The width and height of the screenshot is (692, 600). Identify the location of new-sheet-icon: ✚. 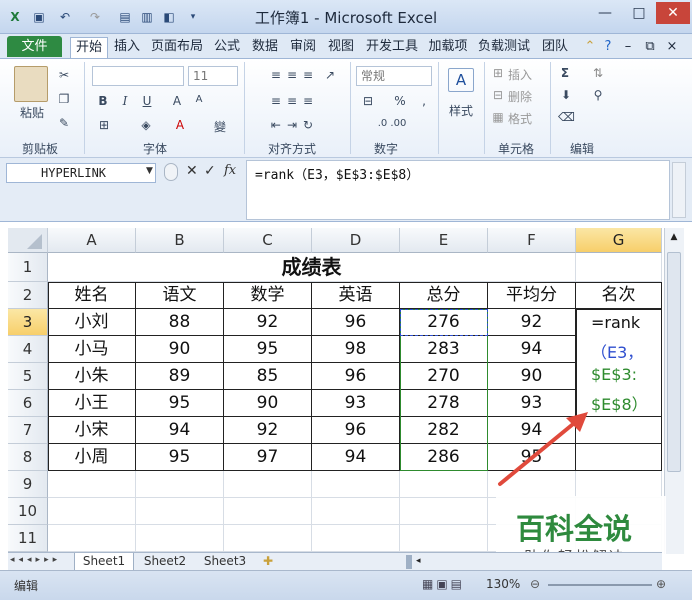
(268, 562).